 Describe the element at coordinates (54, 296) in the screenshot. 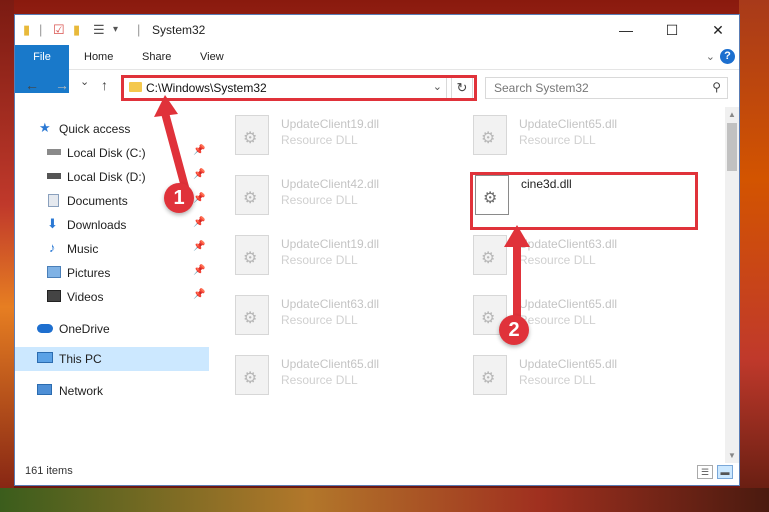

I see `videos-icon` at that location.